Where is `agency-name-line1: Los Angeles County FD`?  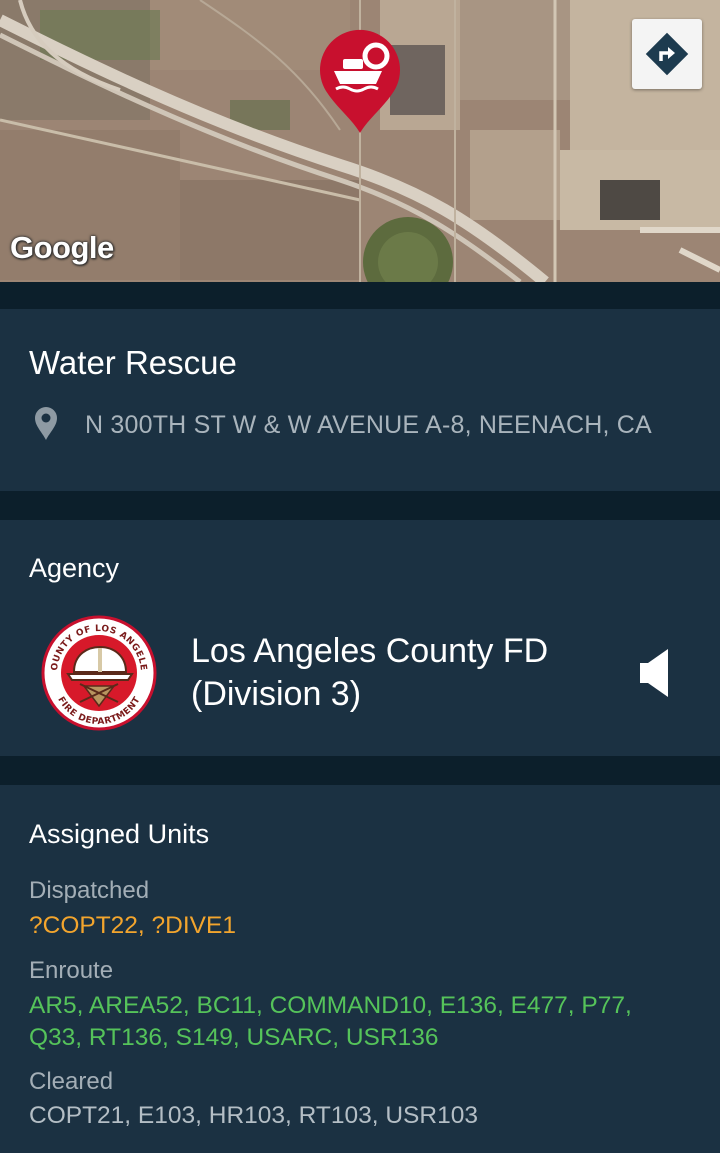
agency-name-line1: Los Angeles County FD is located at coordinates (370, 651).